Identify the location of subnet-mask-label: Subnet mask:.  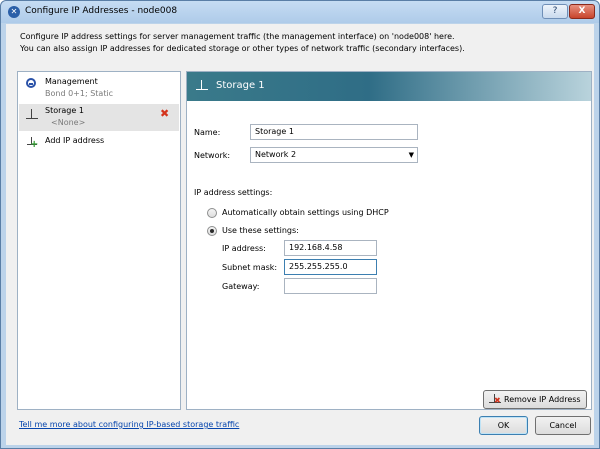
(250, 267).